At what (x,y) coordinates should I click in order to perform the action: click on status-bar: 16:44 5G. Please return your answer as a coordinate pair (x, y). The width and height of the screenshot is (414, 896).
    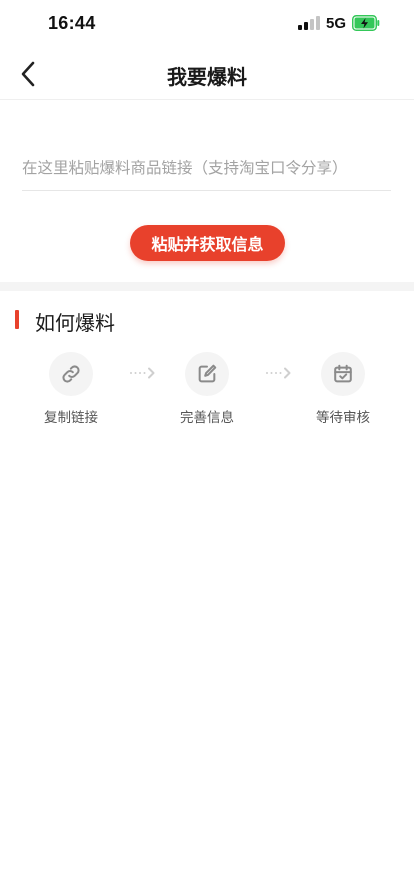
    Looking at the image, I should click on (207, 24).